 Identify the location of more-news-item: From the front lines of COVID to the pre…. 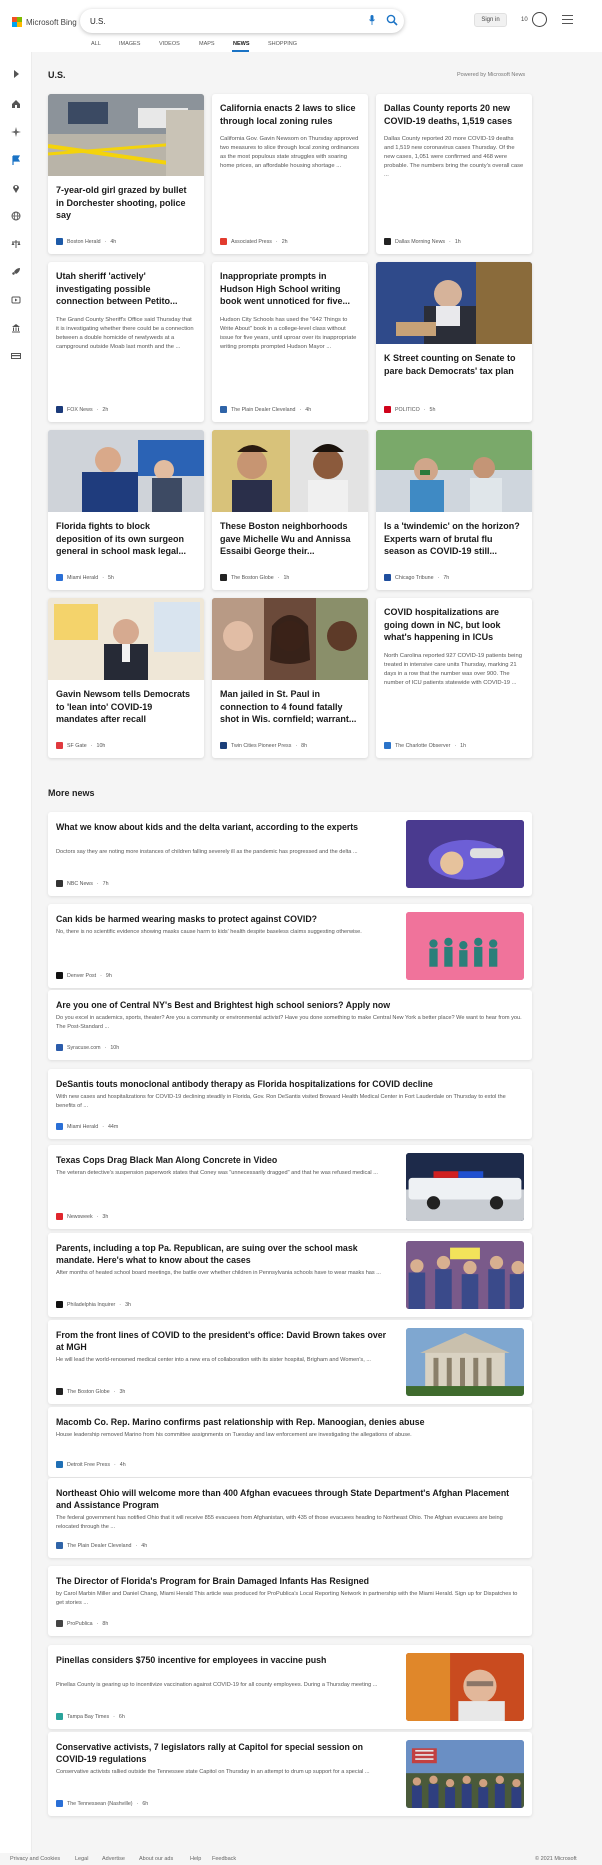
(290, 1362).